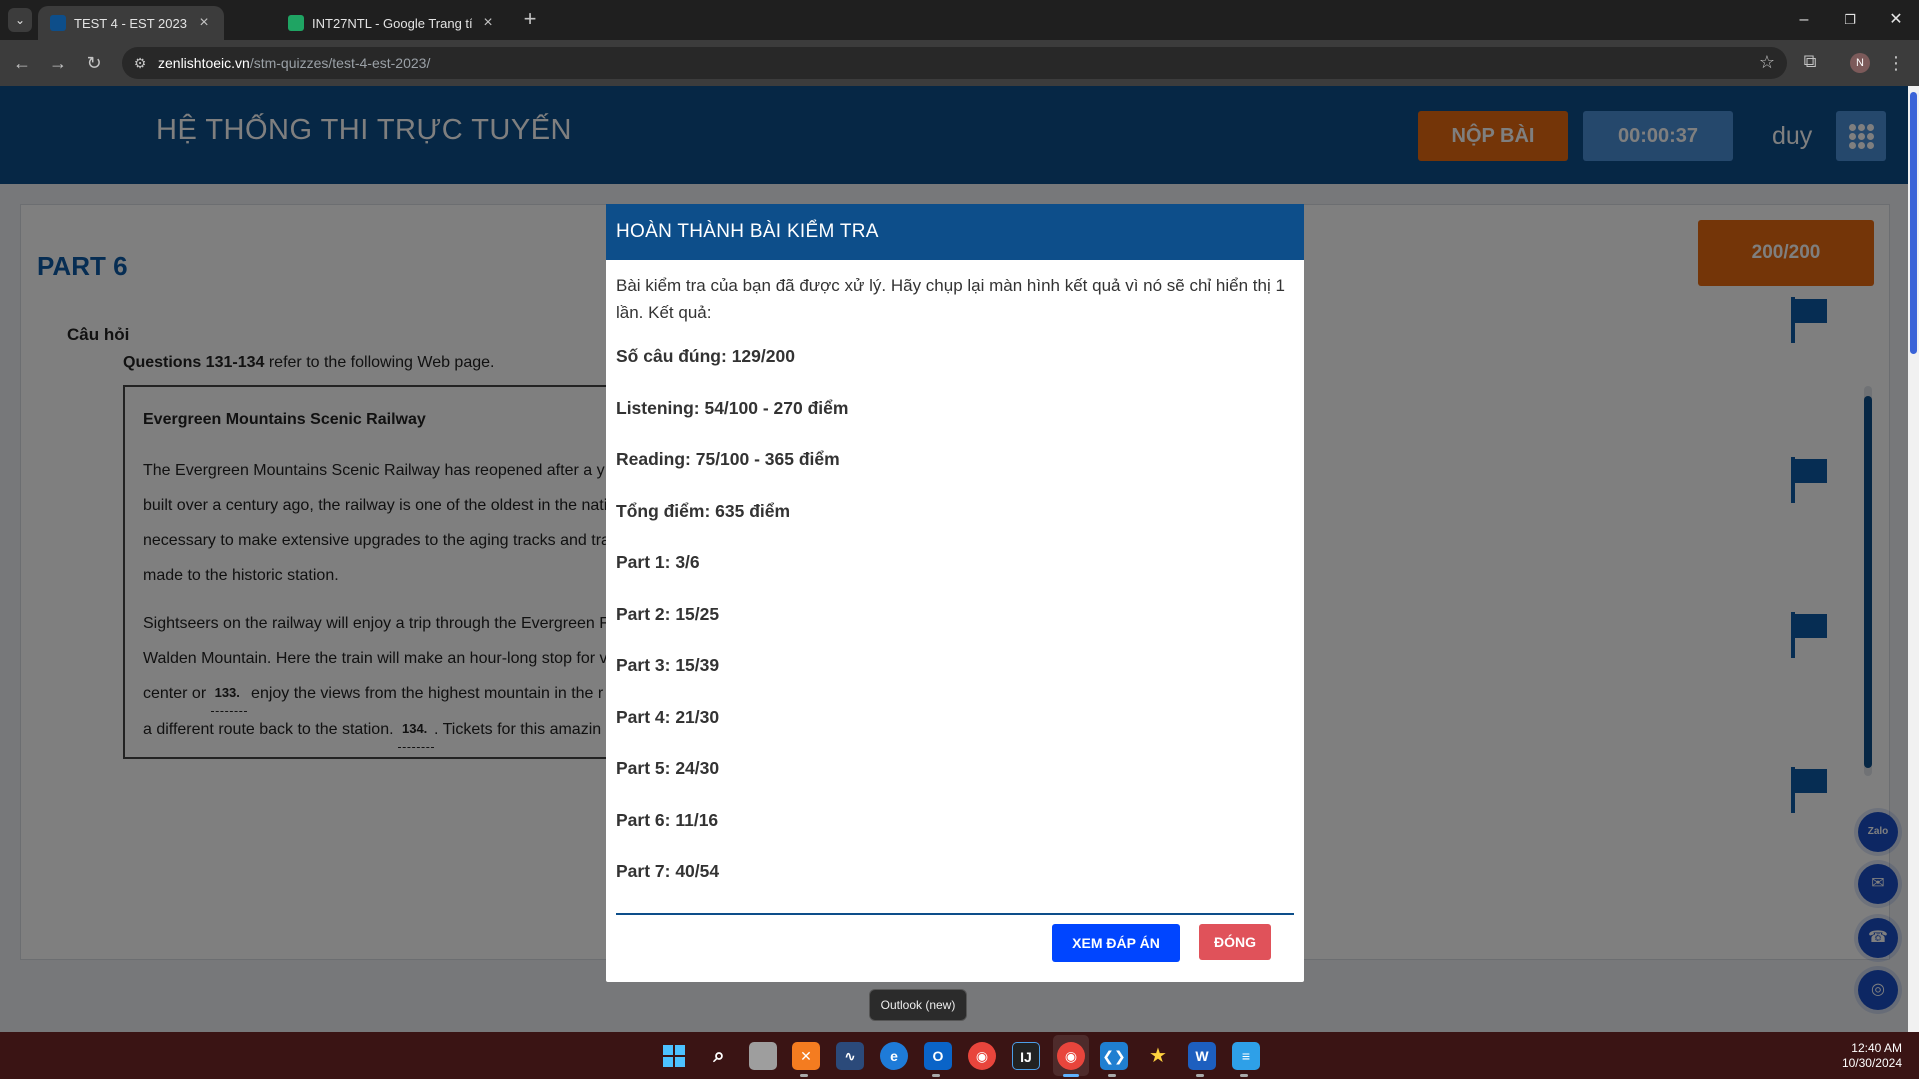  What do you see at coordinates (658, 562) in the screenshot?
I see `result-part-1: Part 1: 3/6` at bounding box center [658, 562].